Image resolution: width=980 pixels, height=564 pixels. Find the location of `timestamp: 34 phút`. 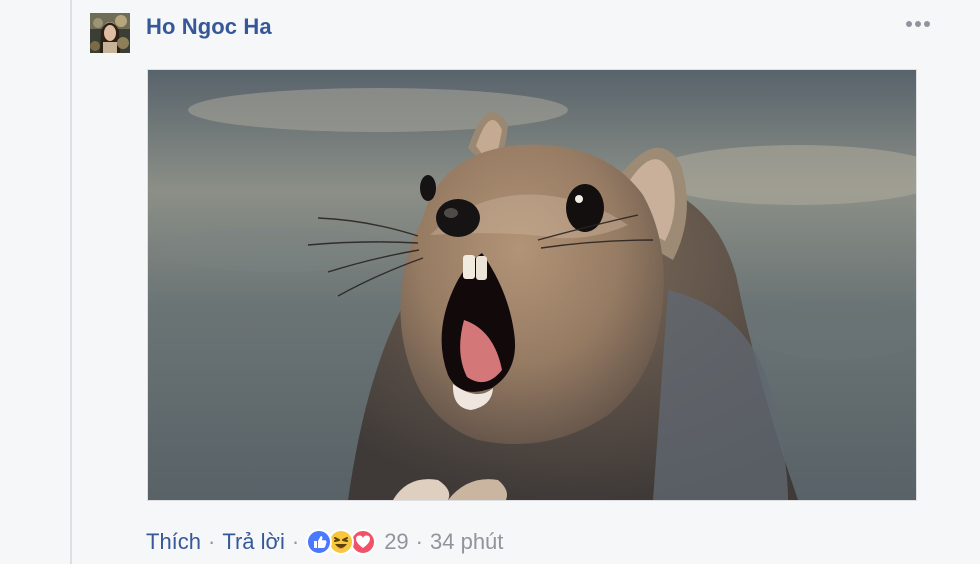

timestamp: 34 phút is located at coordinates (466, 542).